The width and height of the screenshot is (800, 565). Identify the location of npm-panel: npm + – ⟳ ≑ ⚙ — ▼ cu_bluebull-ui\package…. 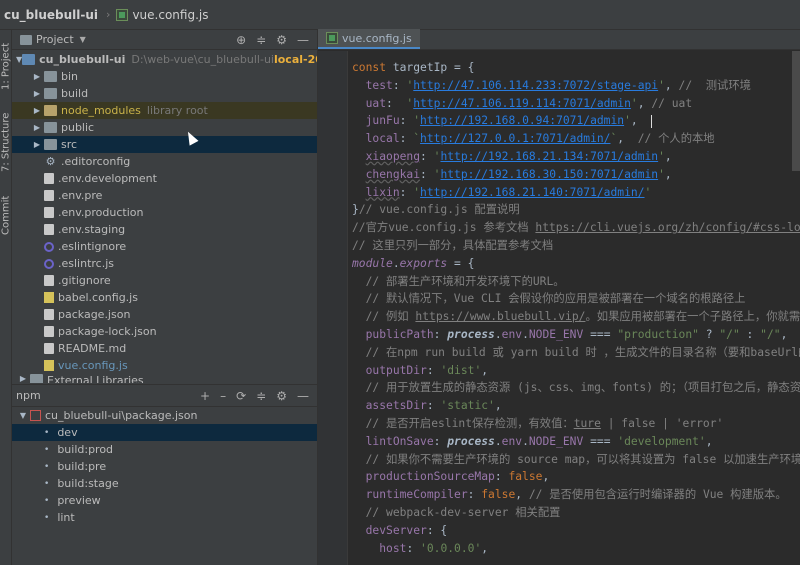
(165, 474).